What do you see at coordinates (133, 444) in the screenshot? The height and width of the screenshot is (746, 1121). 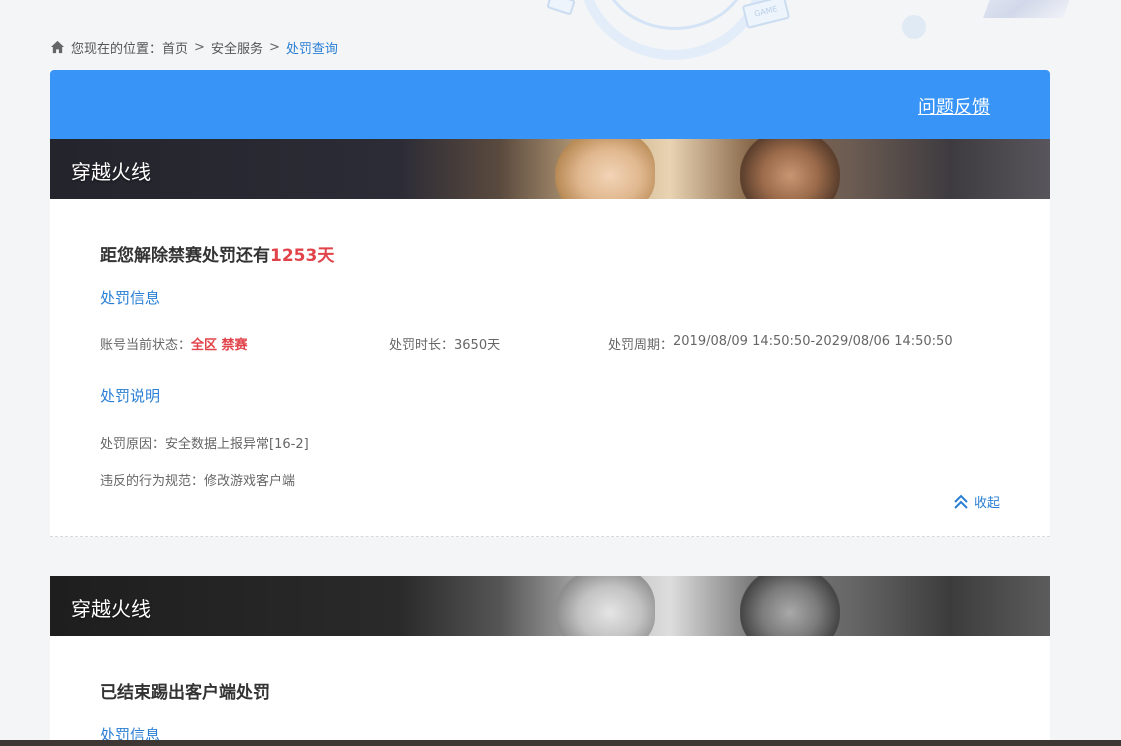 I see `reason-label: 处罚原因：` at bounding box center [133, 444].